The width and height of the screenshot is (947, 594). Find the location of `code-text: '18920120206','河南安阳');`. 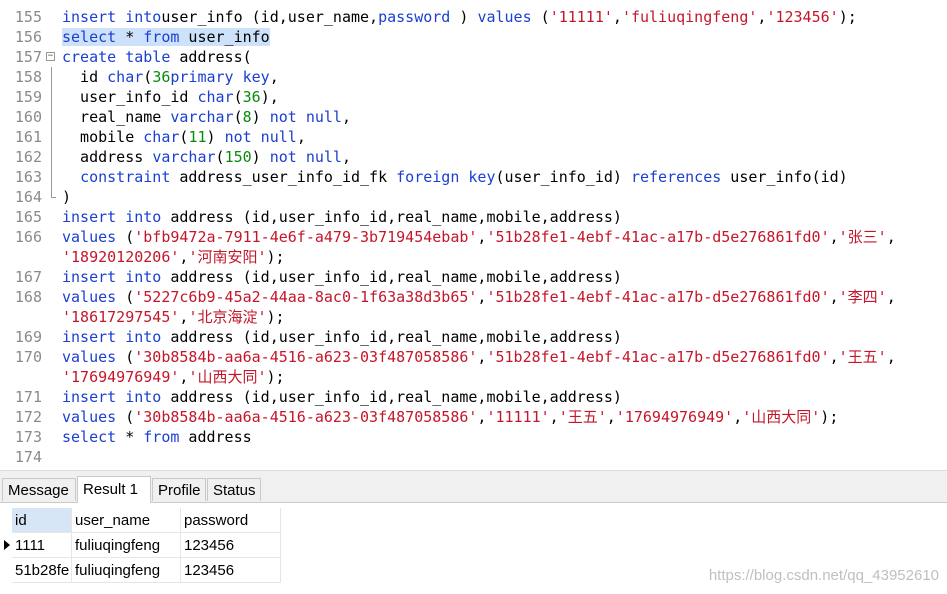

code-text: '18920120206','河南安阳'); is located at coordinates (173, 257).